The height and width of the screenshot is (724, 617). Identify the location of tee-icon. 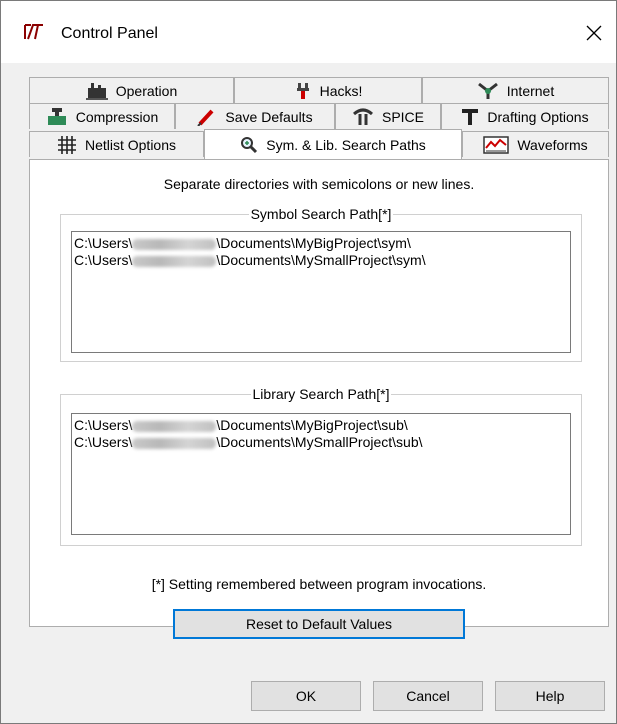
(470, 116).